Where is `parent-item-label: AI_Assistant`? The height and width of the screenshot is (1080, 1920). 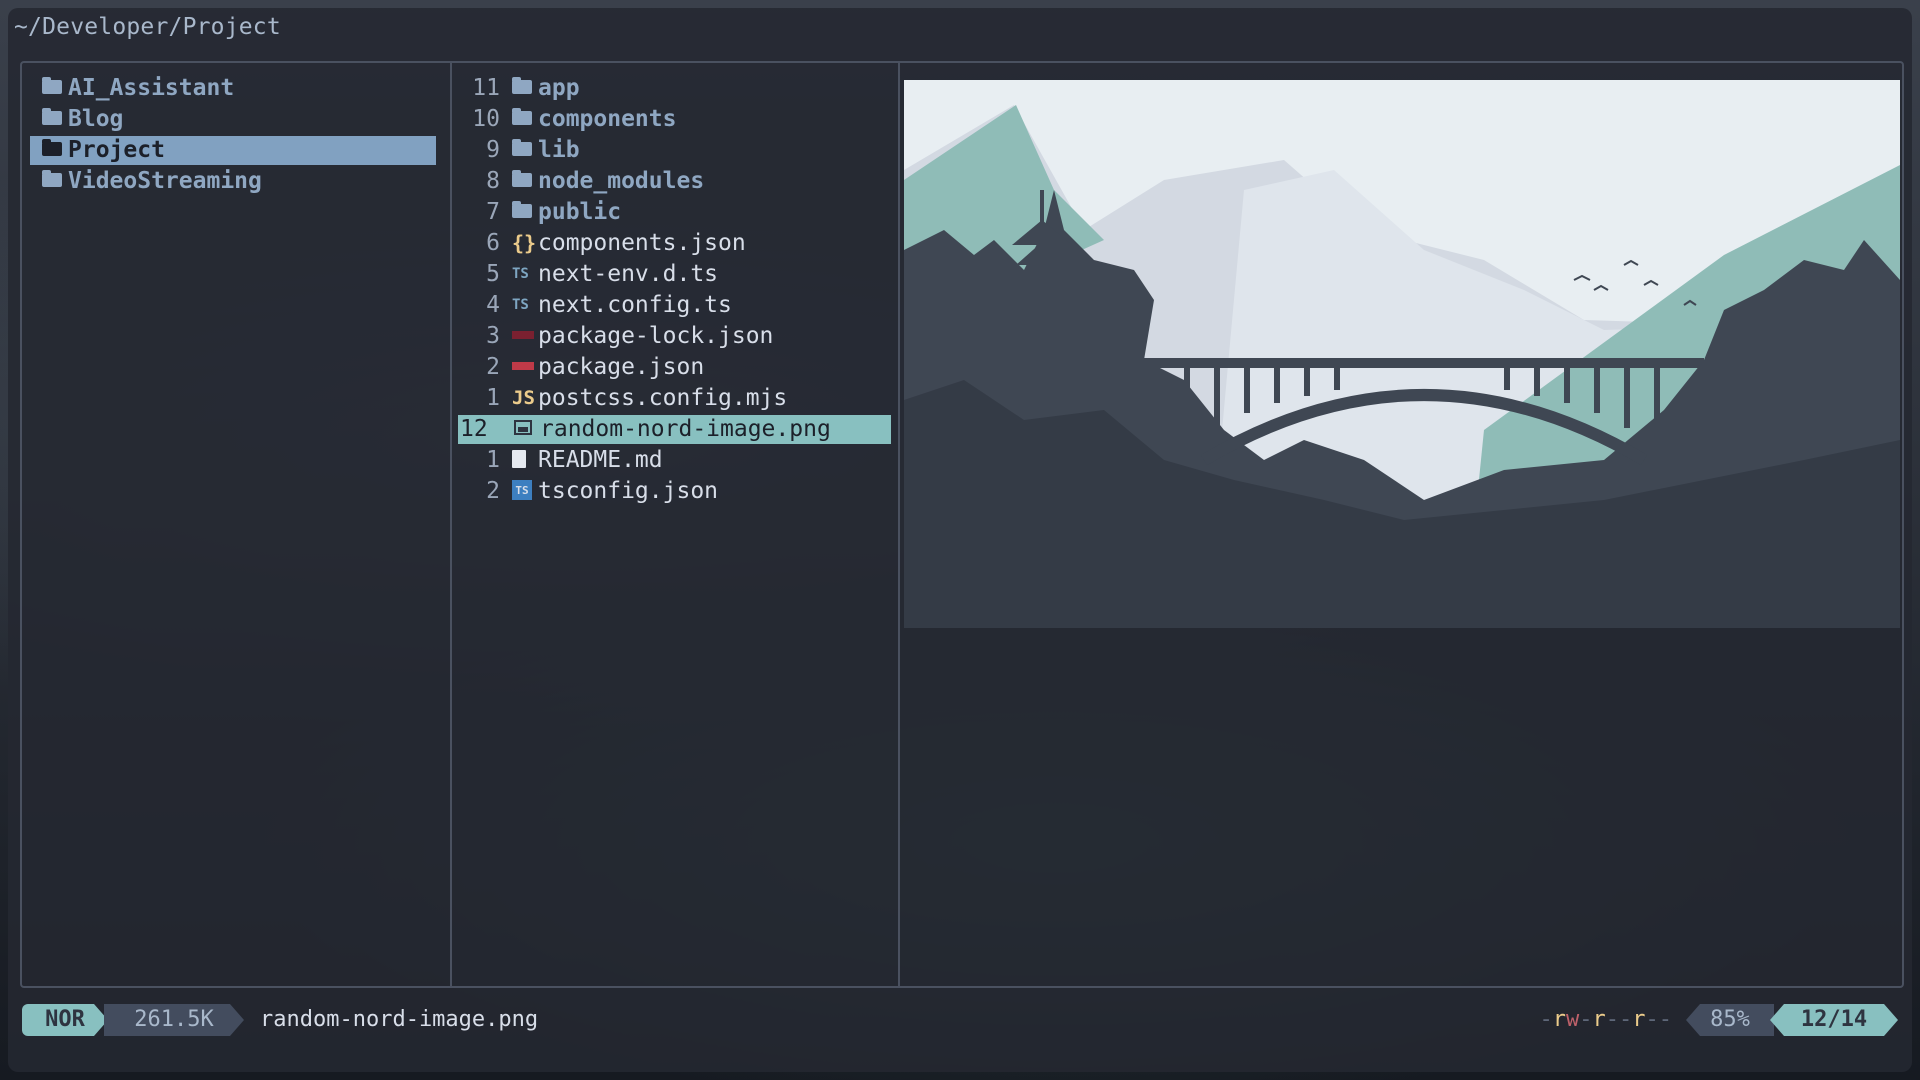
parent-item-label: AI_Assistant is located at coordinates (151, 88).